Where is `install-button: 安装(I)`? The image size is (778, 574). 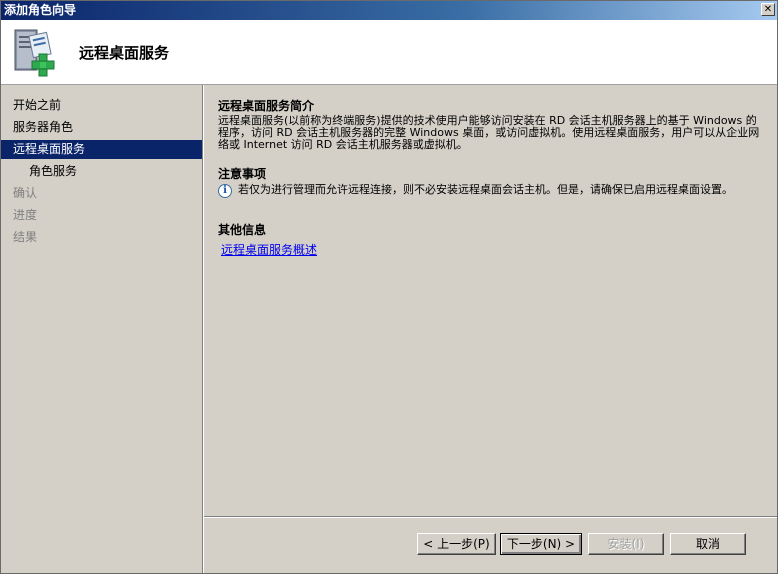
install-button: 安装(I) is located at coordinates (626, 544).